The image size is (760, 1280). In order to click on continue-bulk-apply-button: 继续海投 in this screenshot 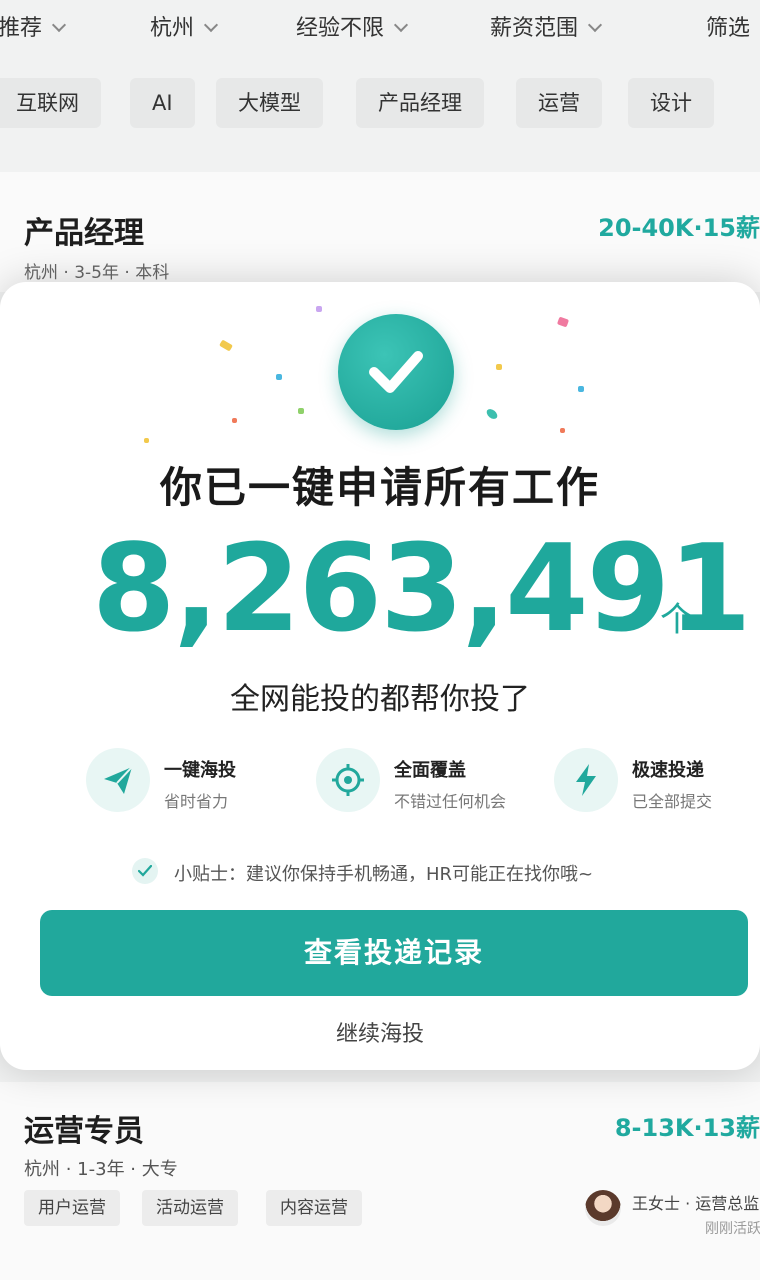, I will do `click(380, 1032)`.